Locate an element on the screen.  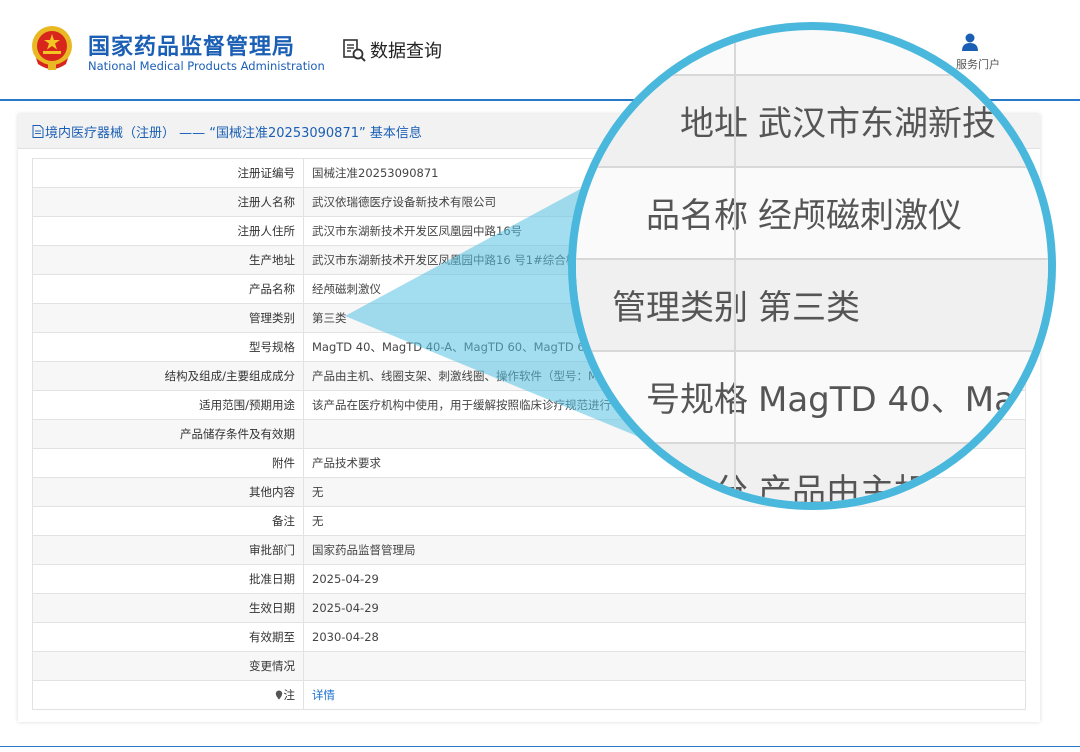
magnifier-row-value: MagTD 40、Ma is located at coordinates (886, 399).